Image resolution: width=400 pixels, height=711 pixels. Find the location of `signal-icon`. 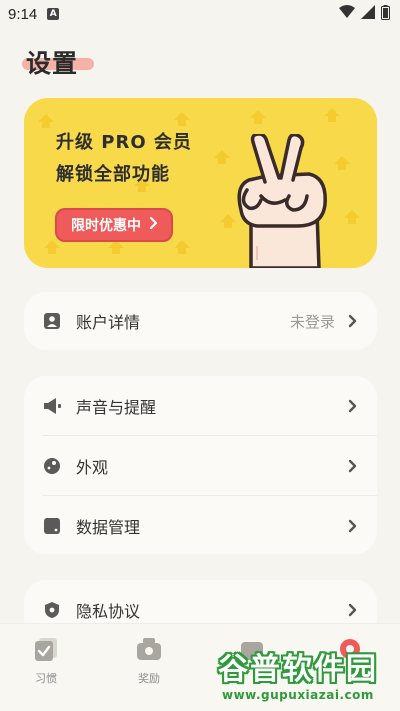

signal-icon is located at coordinates (368, 14).